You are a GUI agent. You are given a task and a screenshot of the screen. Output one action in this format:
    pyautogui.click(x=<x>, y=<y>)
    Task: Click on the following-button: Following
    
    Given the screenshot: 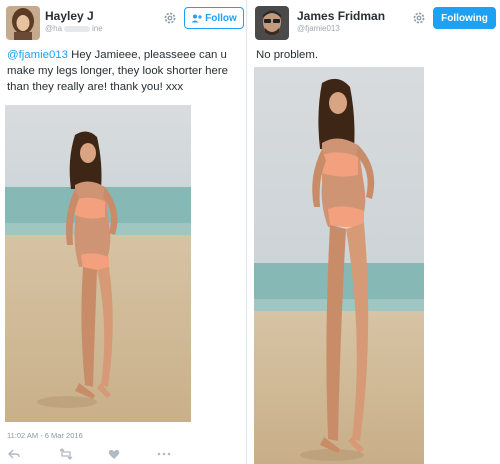 What is the action you would take?
    pyautogui.click(x=464, y=18)
    